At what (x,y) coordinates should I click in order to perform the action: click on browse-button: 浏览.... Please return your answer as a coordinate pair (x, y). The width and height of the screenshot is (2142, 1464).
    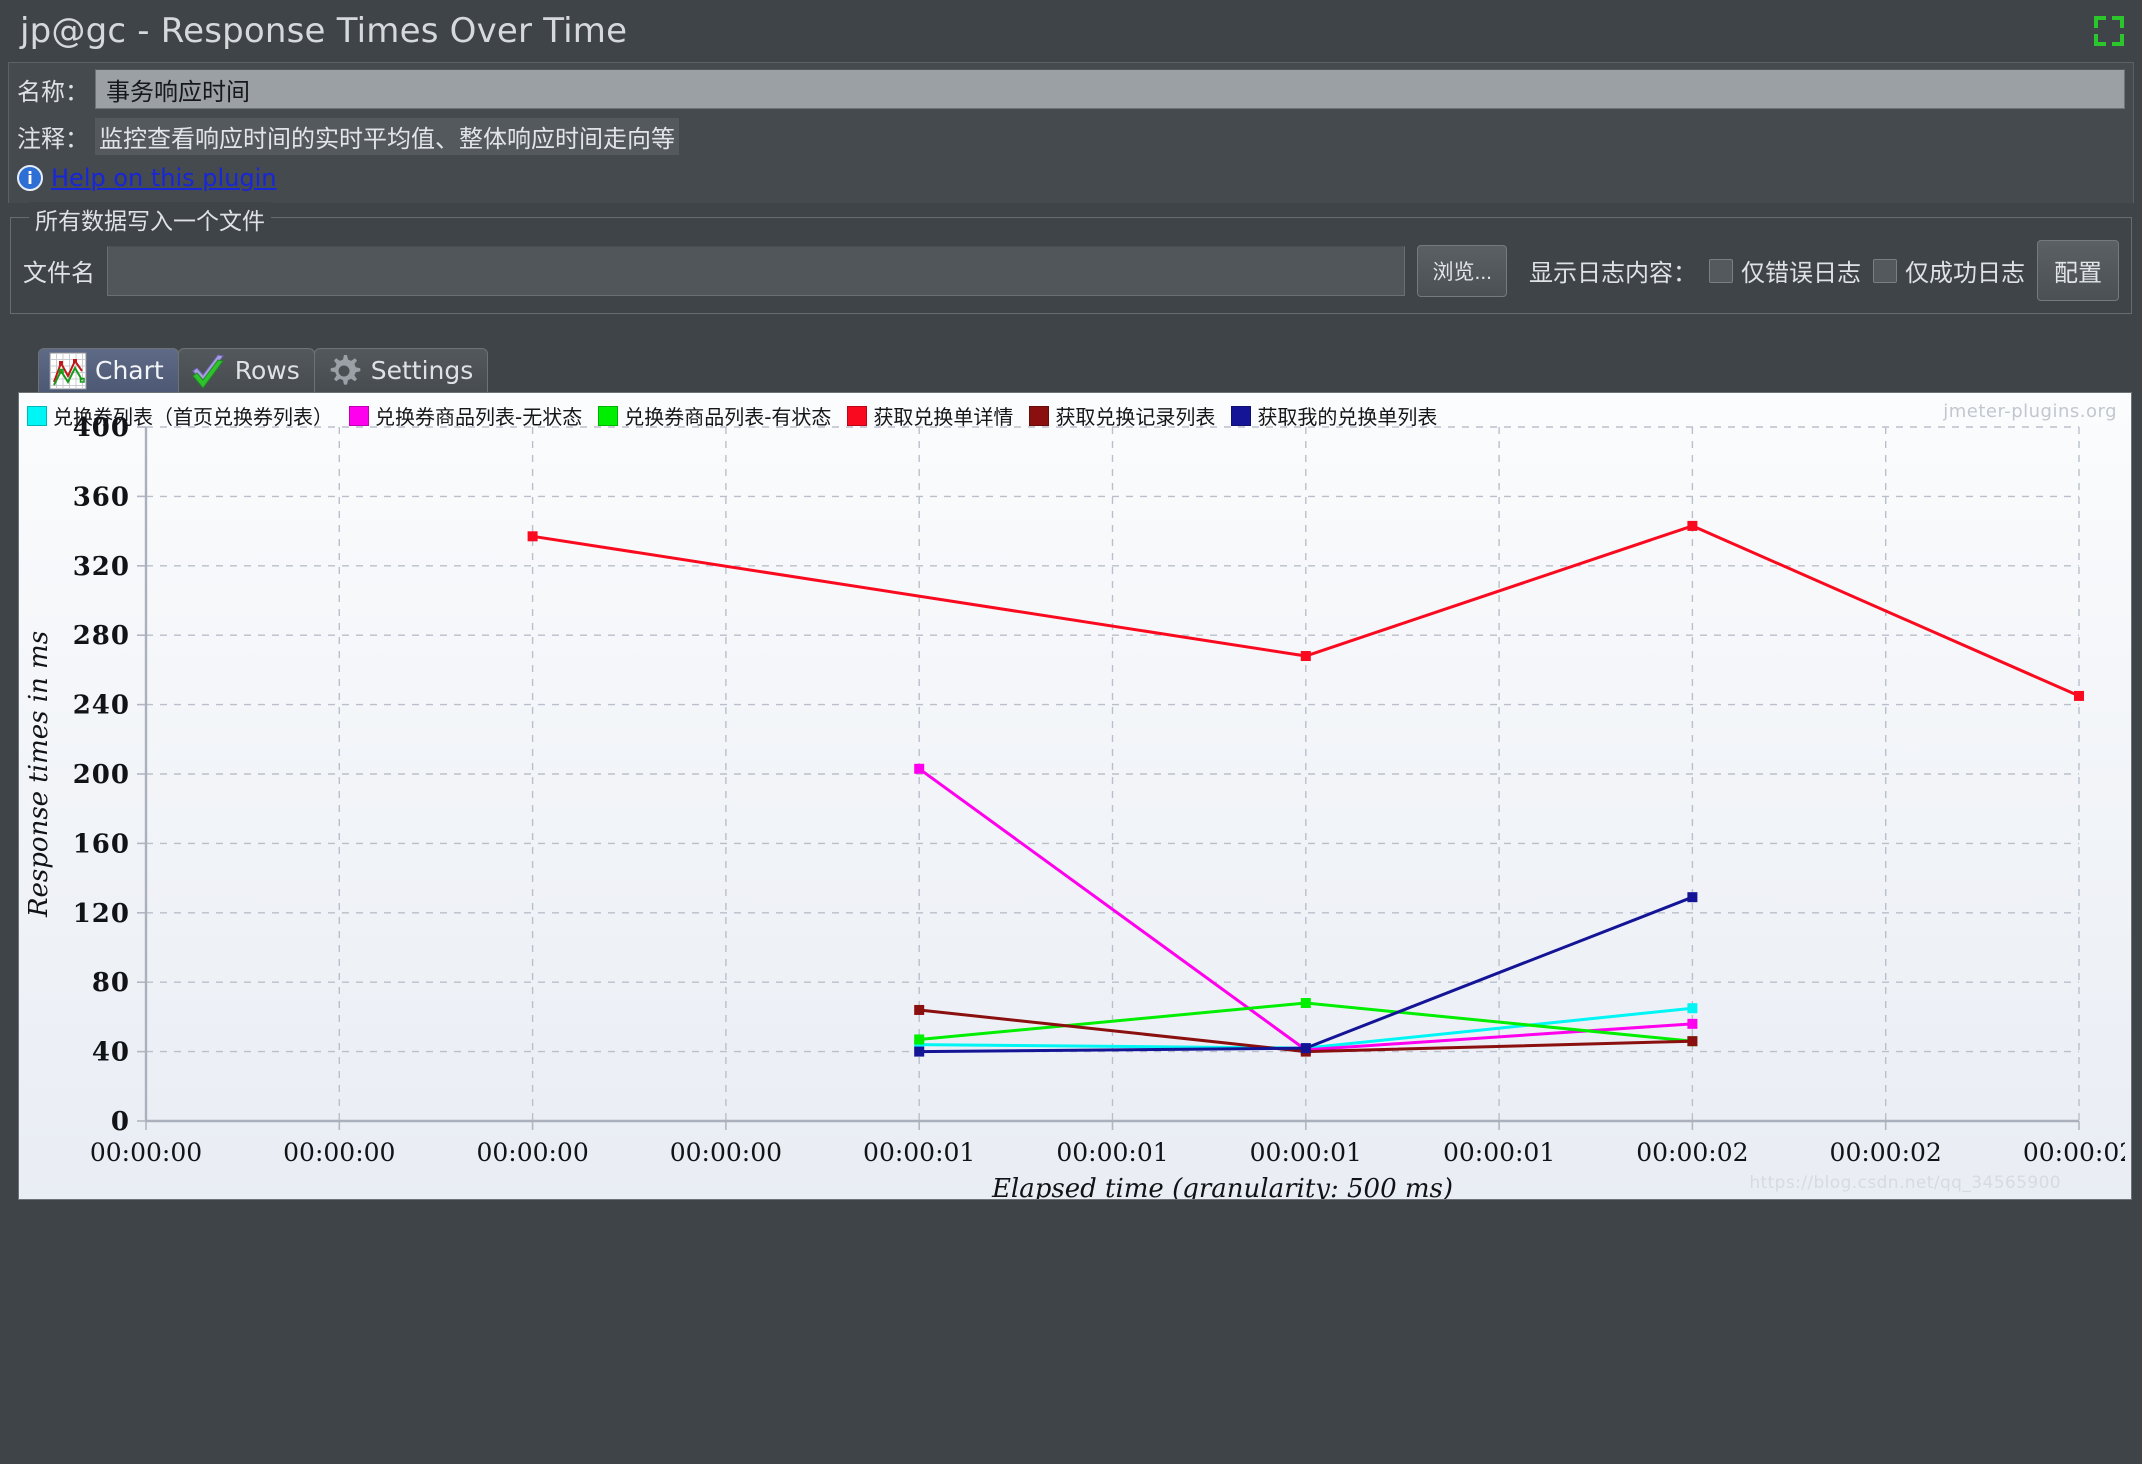
    Looking at the image, I should click on (1462, 270).